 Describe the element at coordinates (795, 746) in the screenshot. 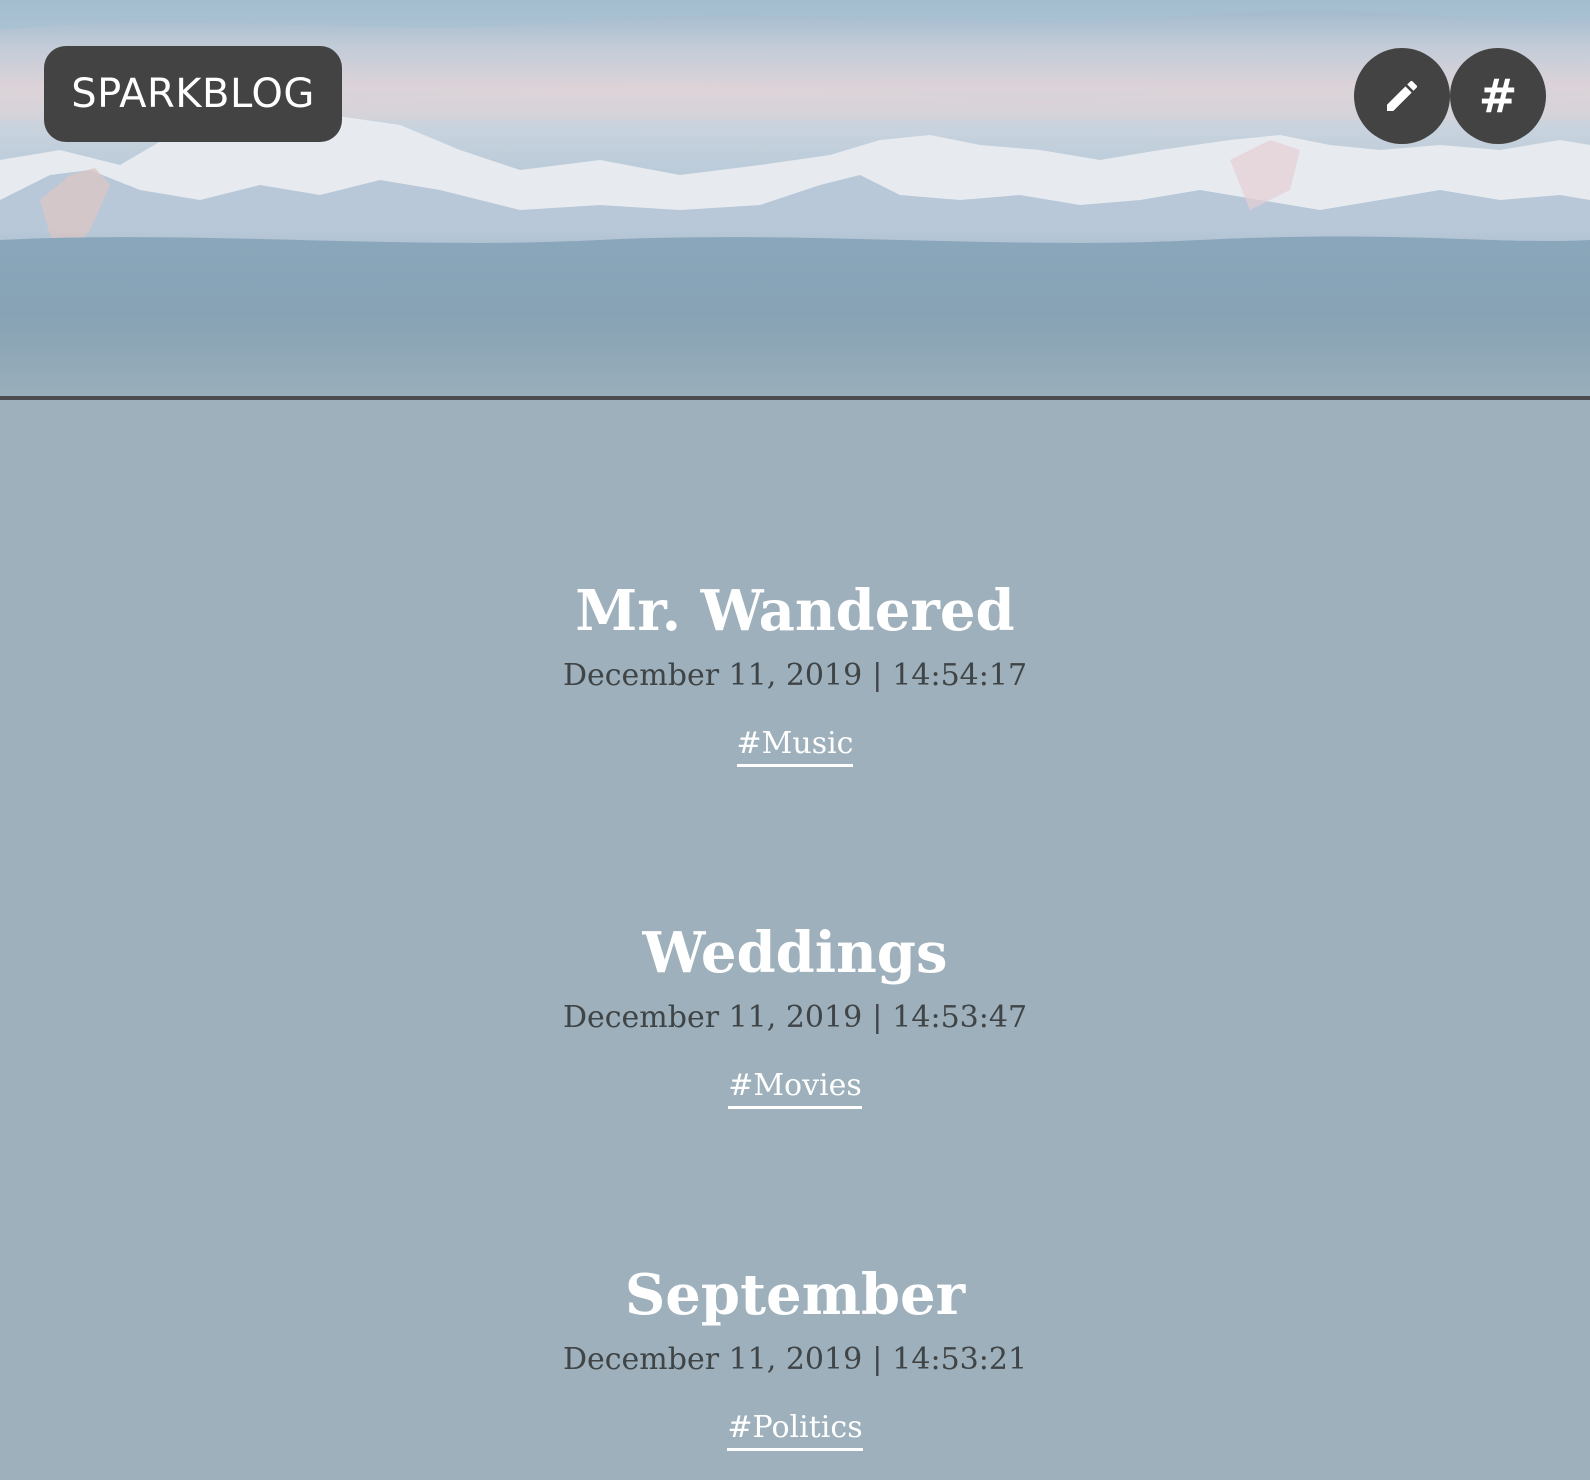

I see `post-tag-link: #Music` at that location.